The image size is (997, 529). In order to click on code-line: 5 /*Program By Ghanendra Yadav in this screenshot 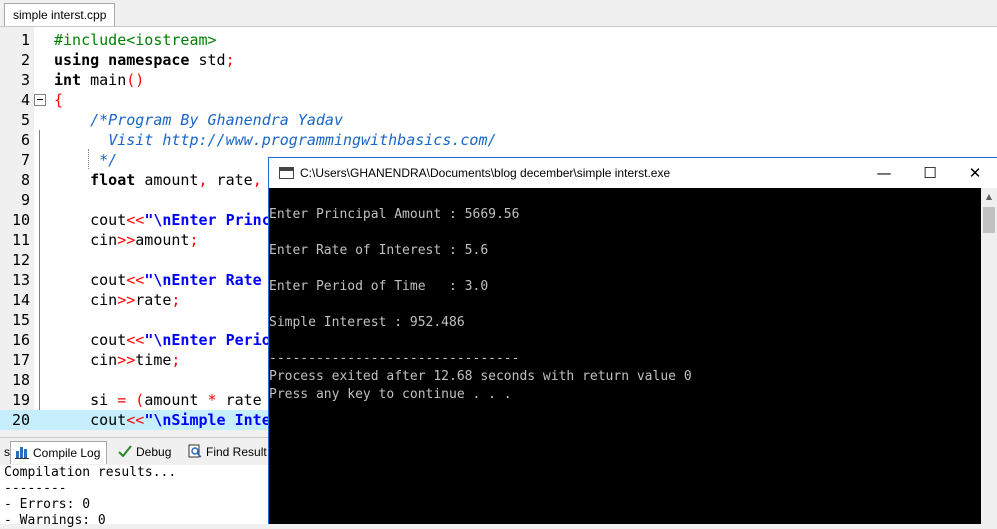, I will do `click(498, 120)`.